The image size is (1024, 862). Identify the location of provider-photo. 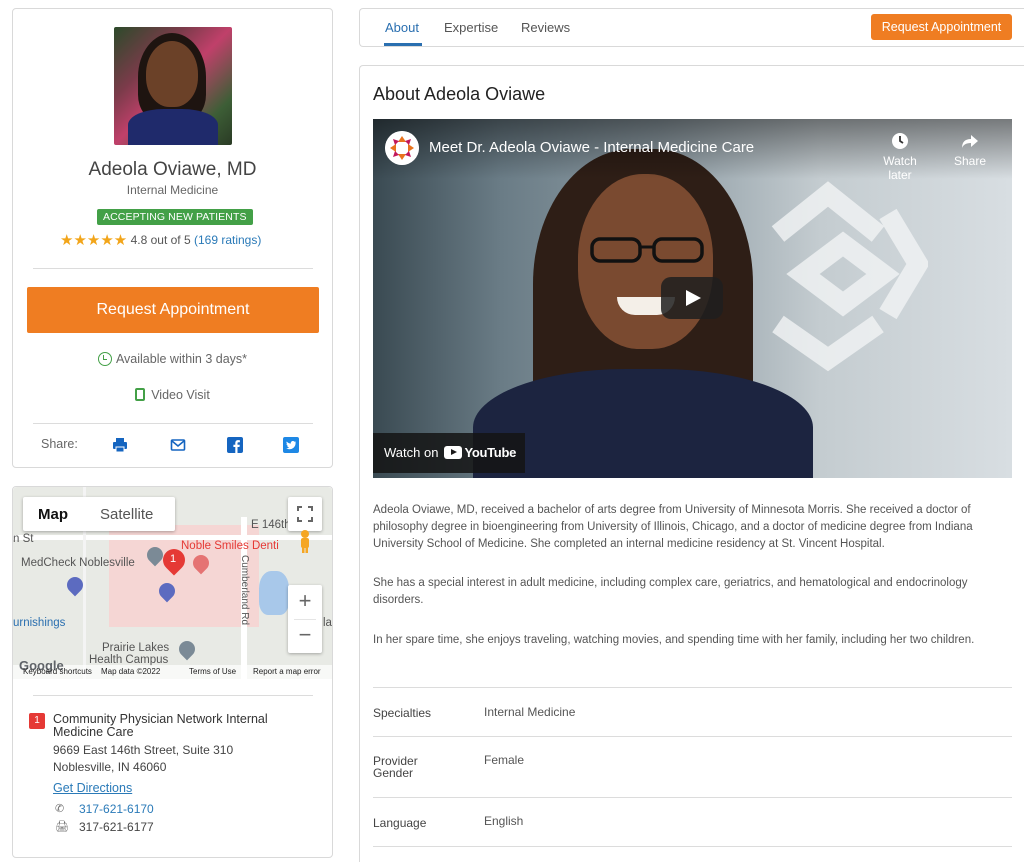
(173, 86).